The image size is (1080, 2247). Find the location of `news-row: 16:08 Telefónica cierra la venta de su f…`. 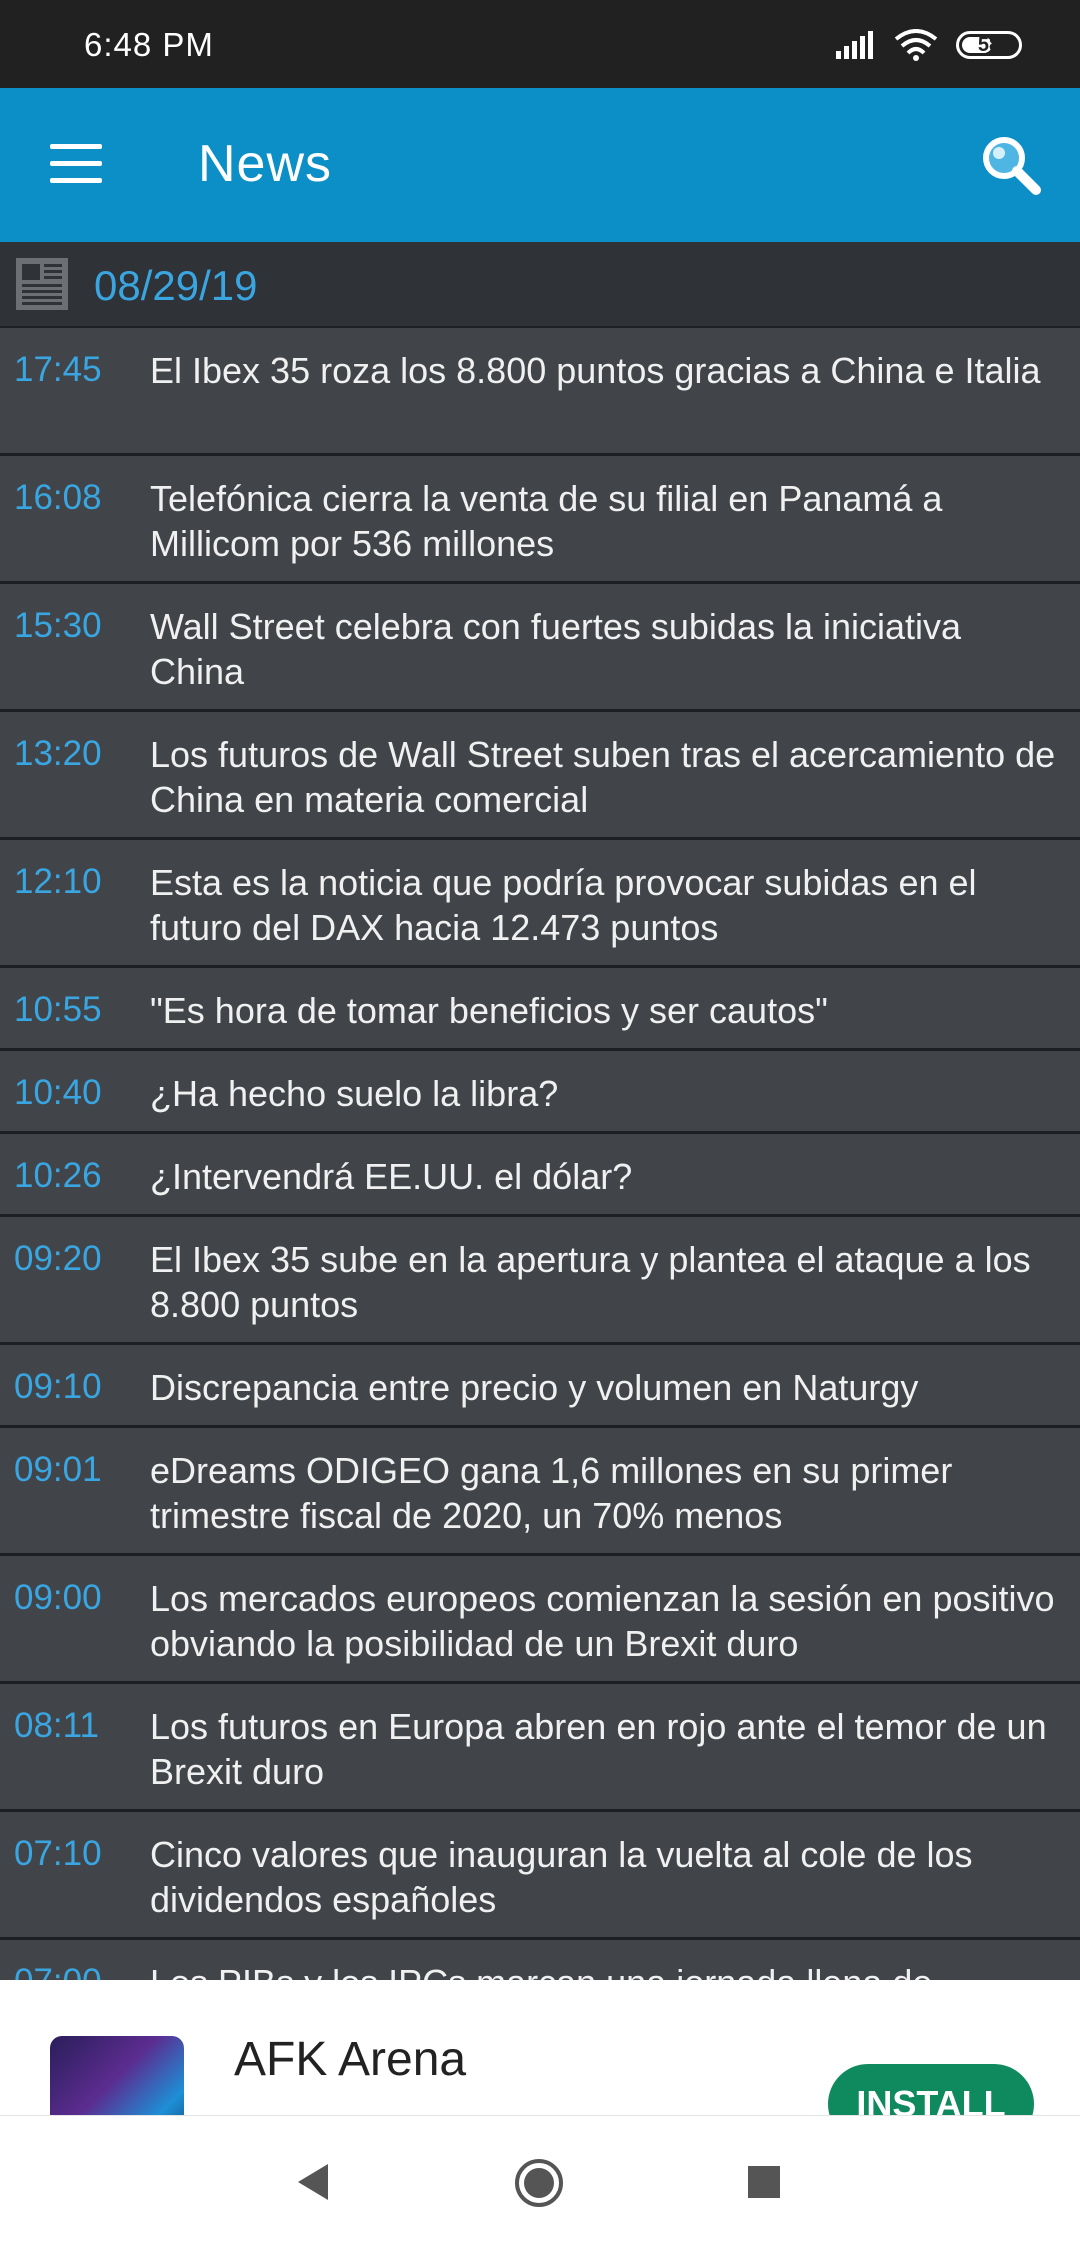

news-row: 16:08 Telefónica cierra la venta de su f… is located at coordinates (540, 520).